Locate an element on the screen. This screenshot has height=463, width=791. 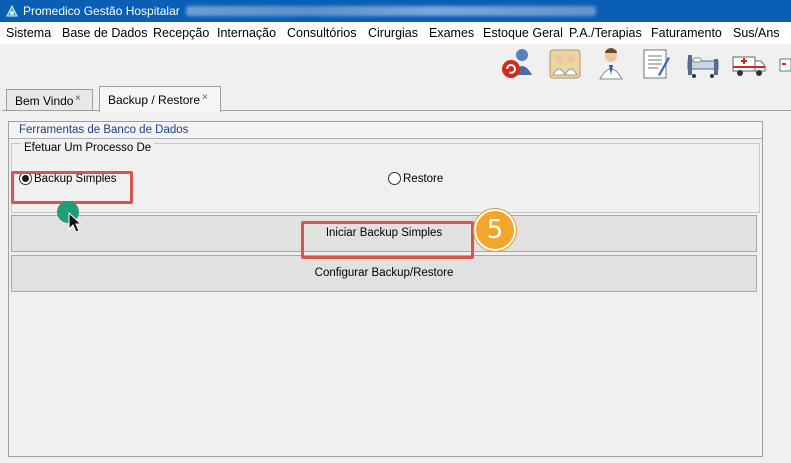
button-label: Configurar Backup/Restore is located at coordinates (384, 273).